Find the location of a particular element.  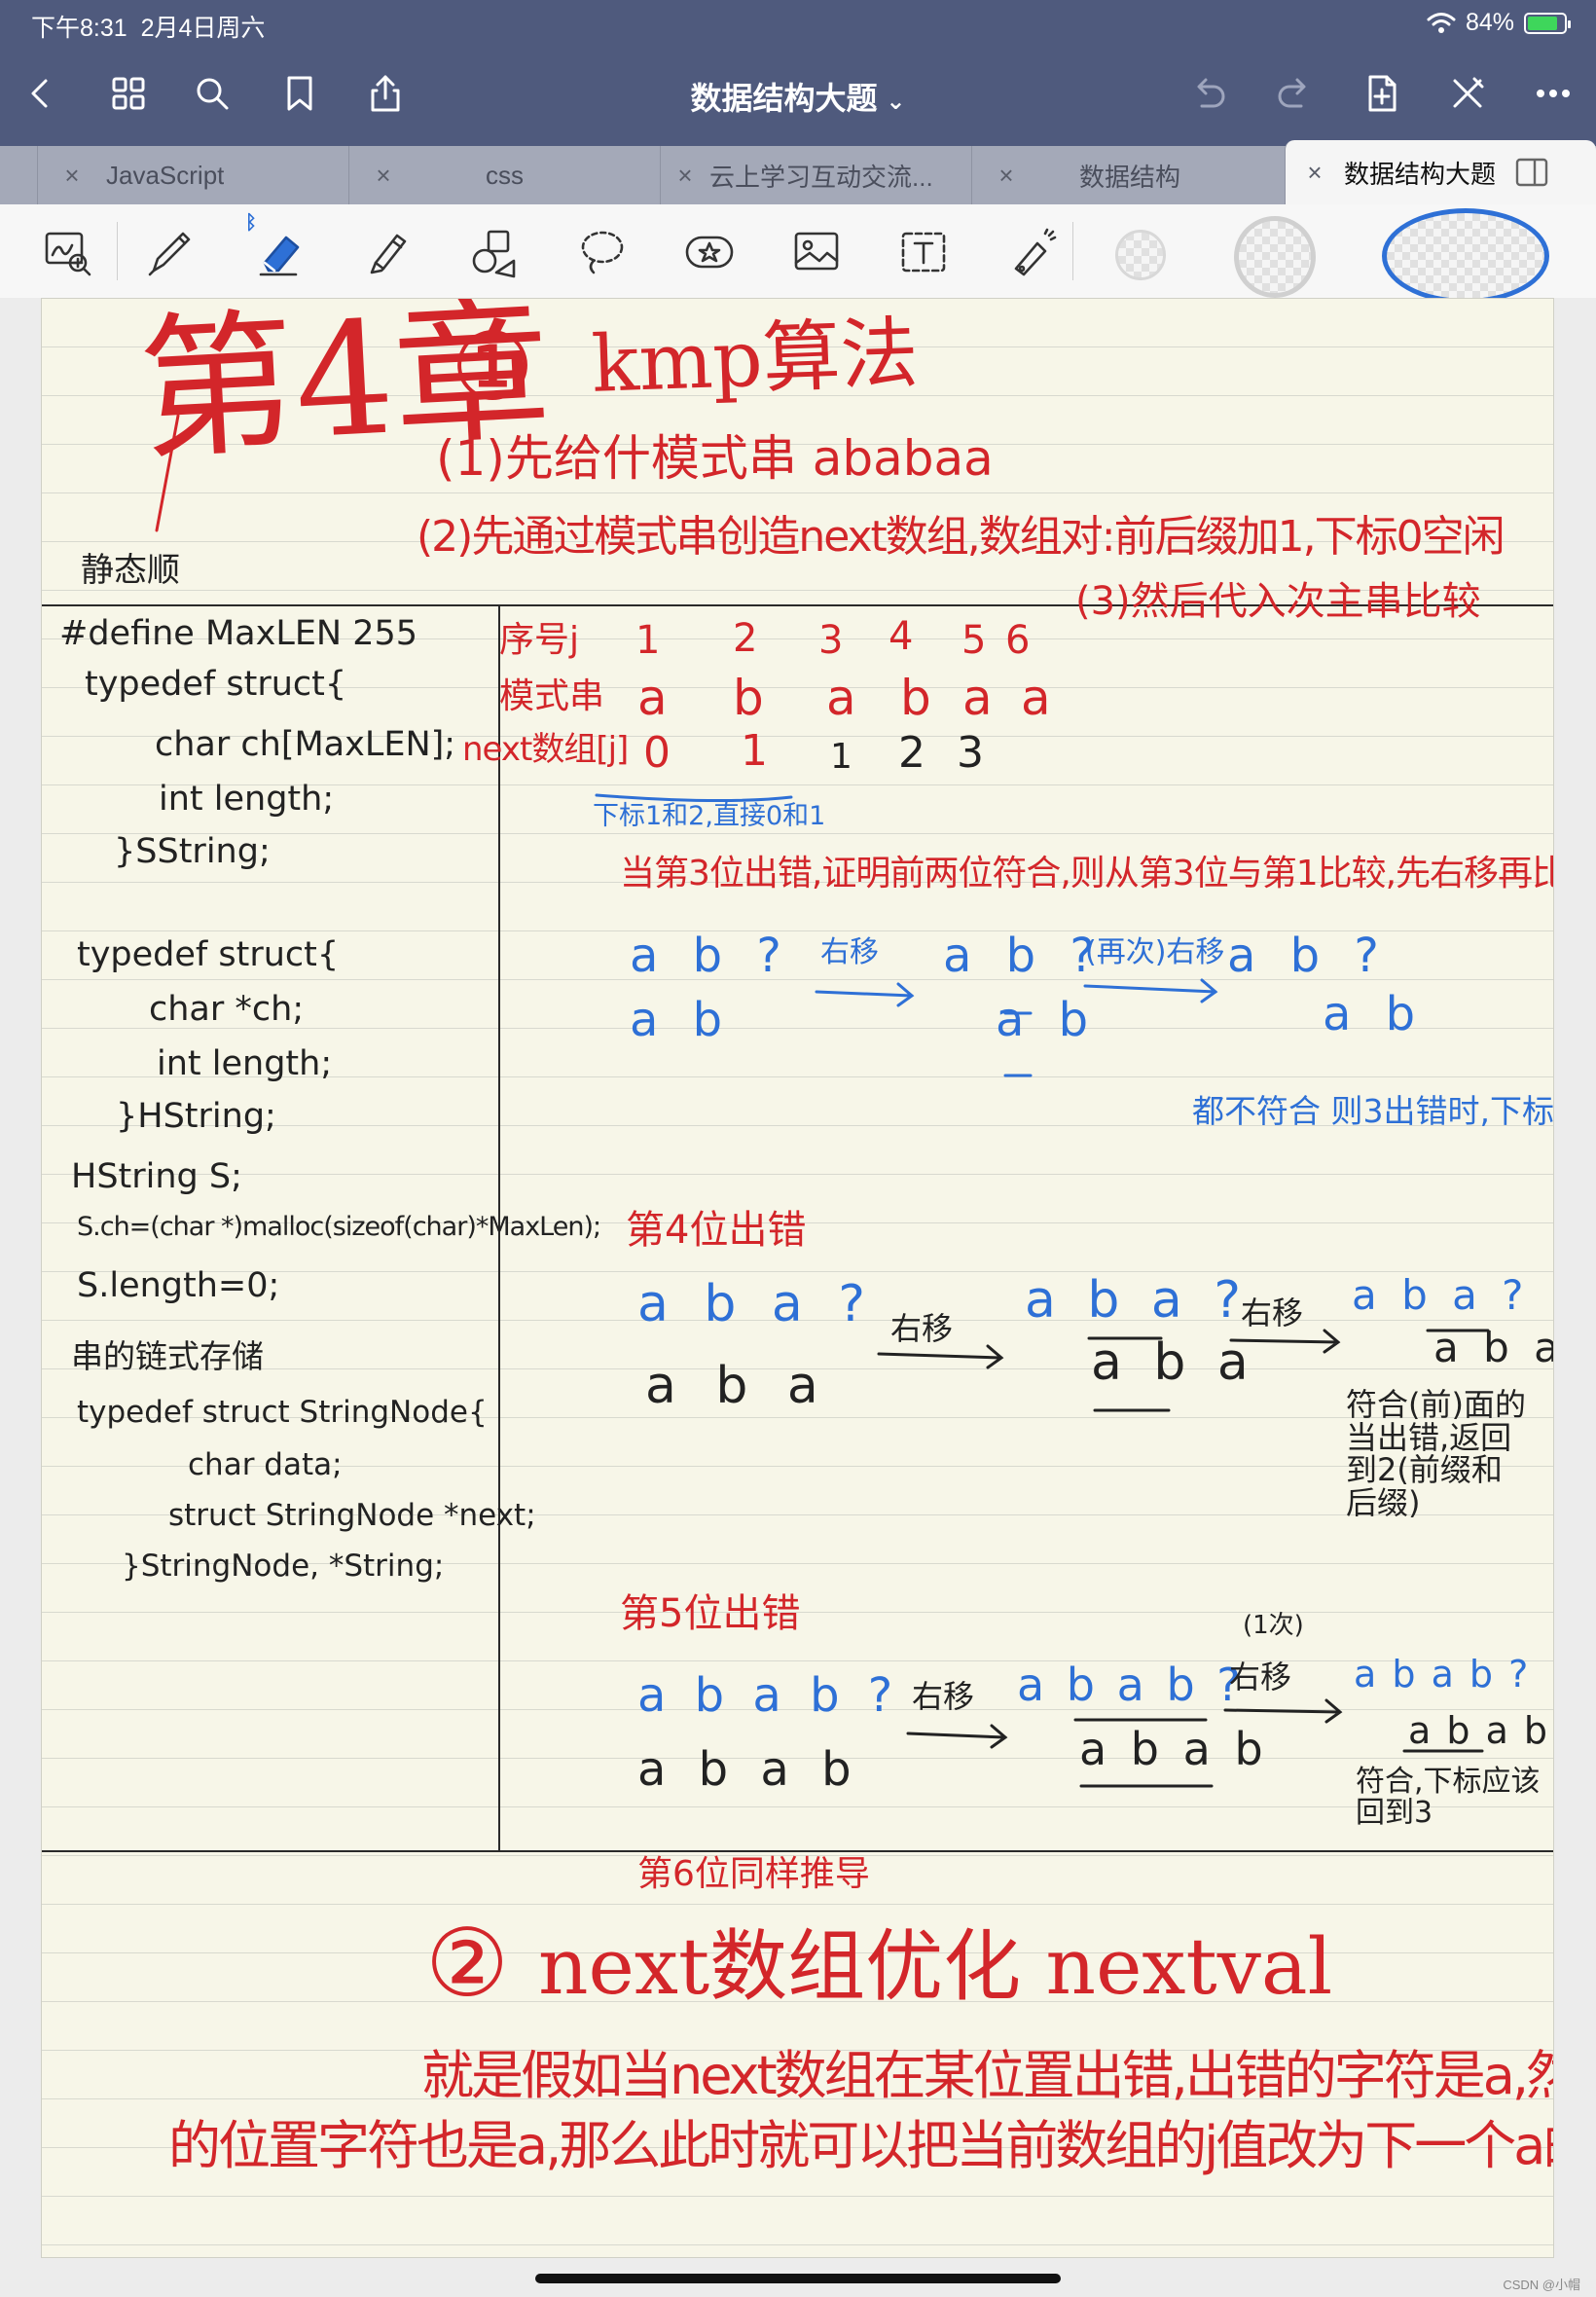

redo-button is located at coordinates (1294, 94).